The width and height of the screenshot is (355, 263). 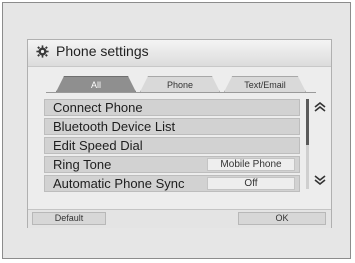 What do you see at coordinates (251, 164) in the screenshot?
I see `ring-tone-value: Mobile Phone` at bounding box center [251, 164].